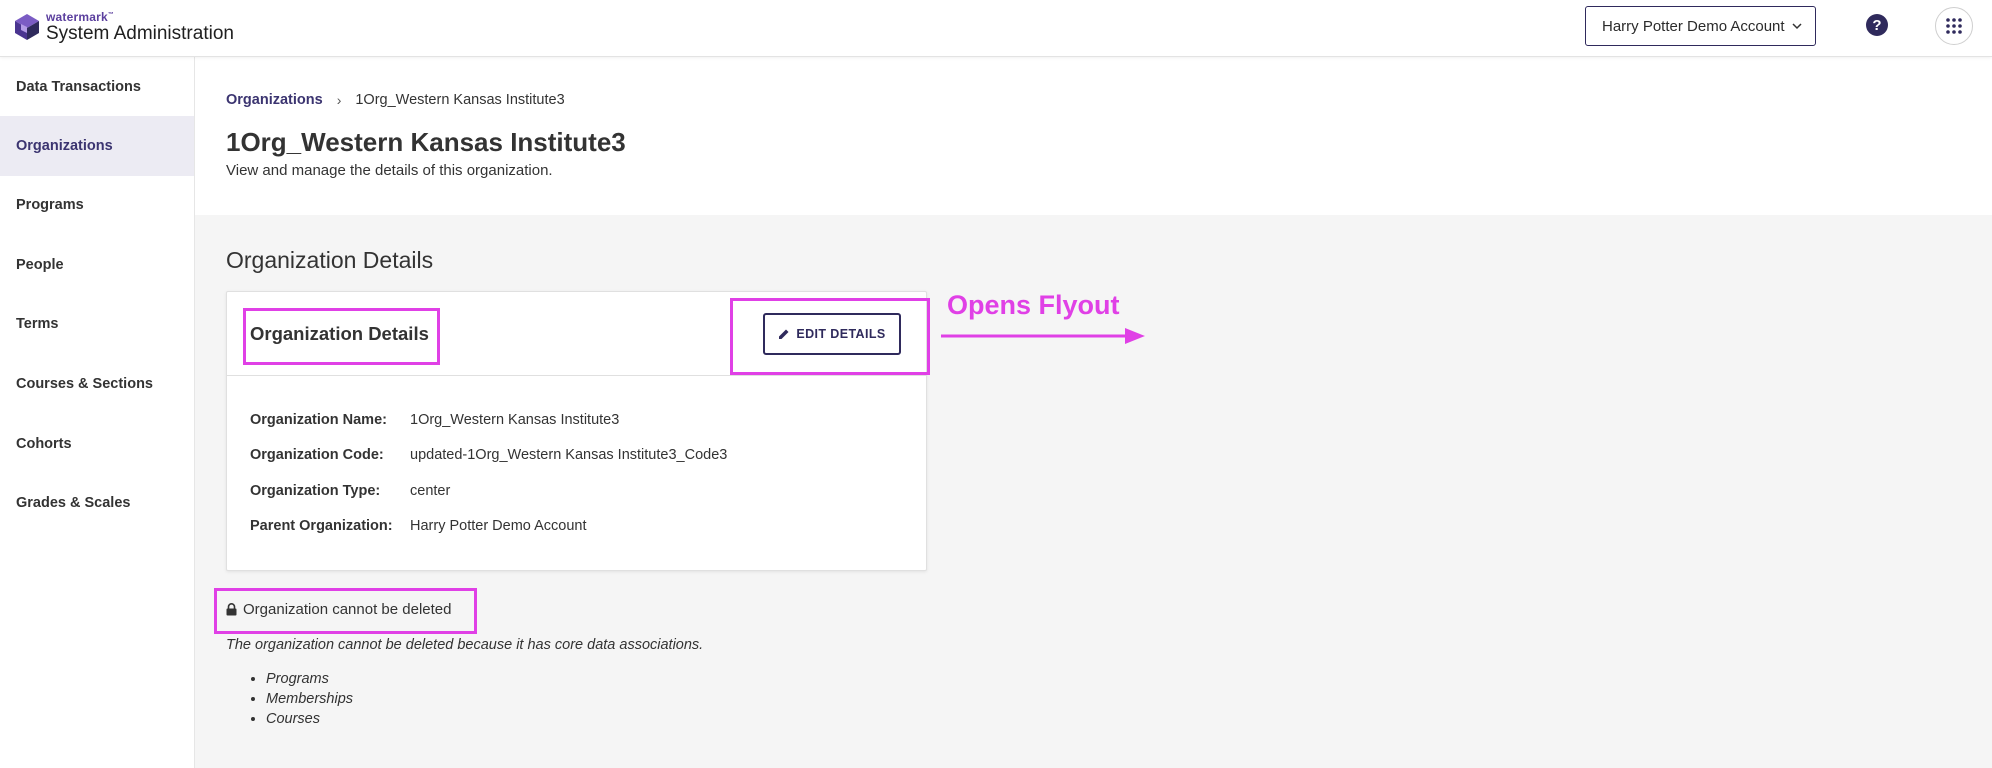 This screenshot has height=768, width=1992. I want to click on sidebar-item-organizations: Organizations, so click(97, 146).